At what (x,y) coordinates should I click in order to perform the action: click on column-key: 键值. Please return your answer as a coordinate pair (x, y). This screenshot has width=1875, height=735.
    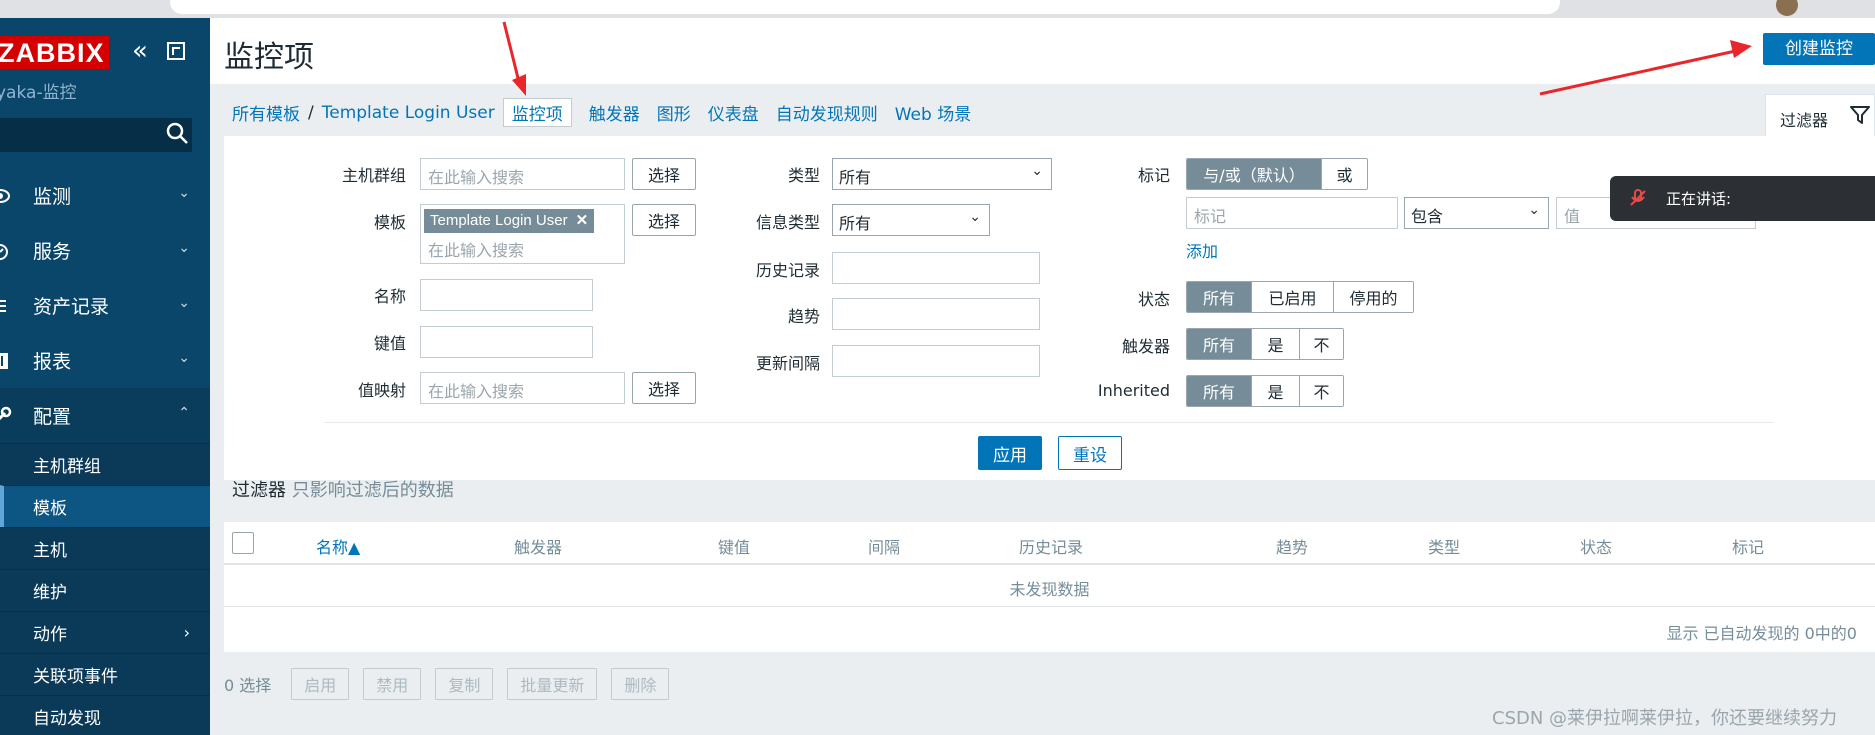
    Looking at the image, I should click on (734, 546).